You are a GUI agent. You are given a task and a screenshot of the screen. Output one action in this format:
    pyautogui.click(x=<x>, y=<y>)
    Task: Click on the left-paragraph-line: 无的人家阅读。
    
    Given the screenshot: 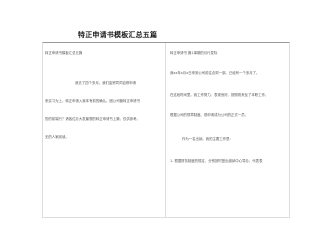 What is the action you would take?
    pyautogui.click(x=57, y=137)
    